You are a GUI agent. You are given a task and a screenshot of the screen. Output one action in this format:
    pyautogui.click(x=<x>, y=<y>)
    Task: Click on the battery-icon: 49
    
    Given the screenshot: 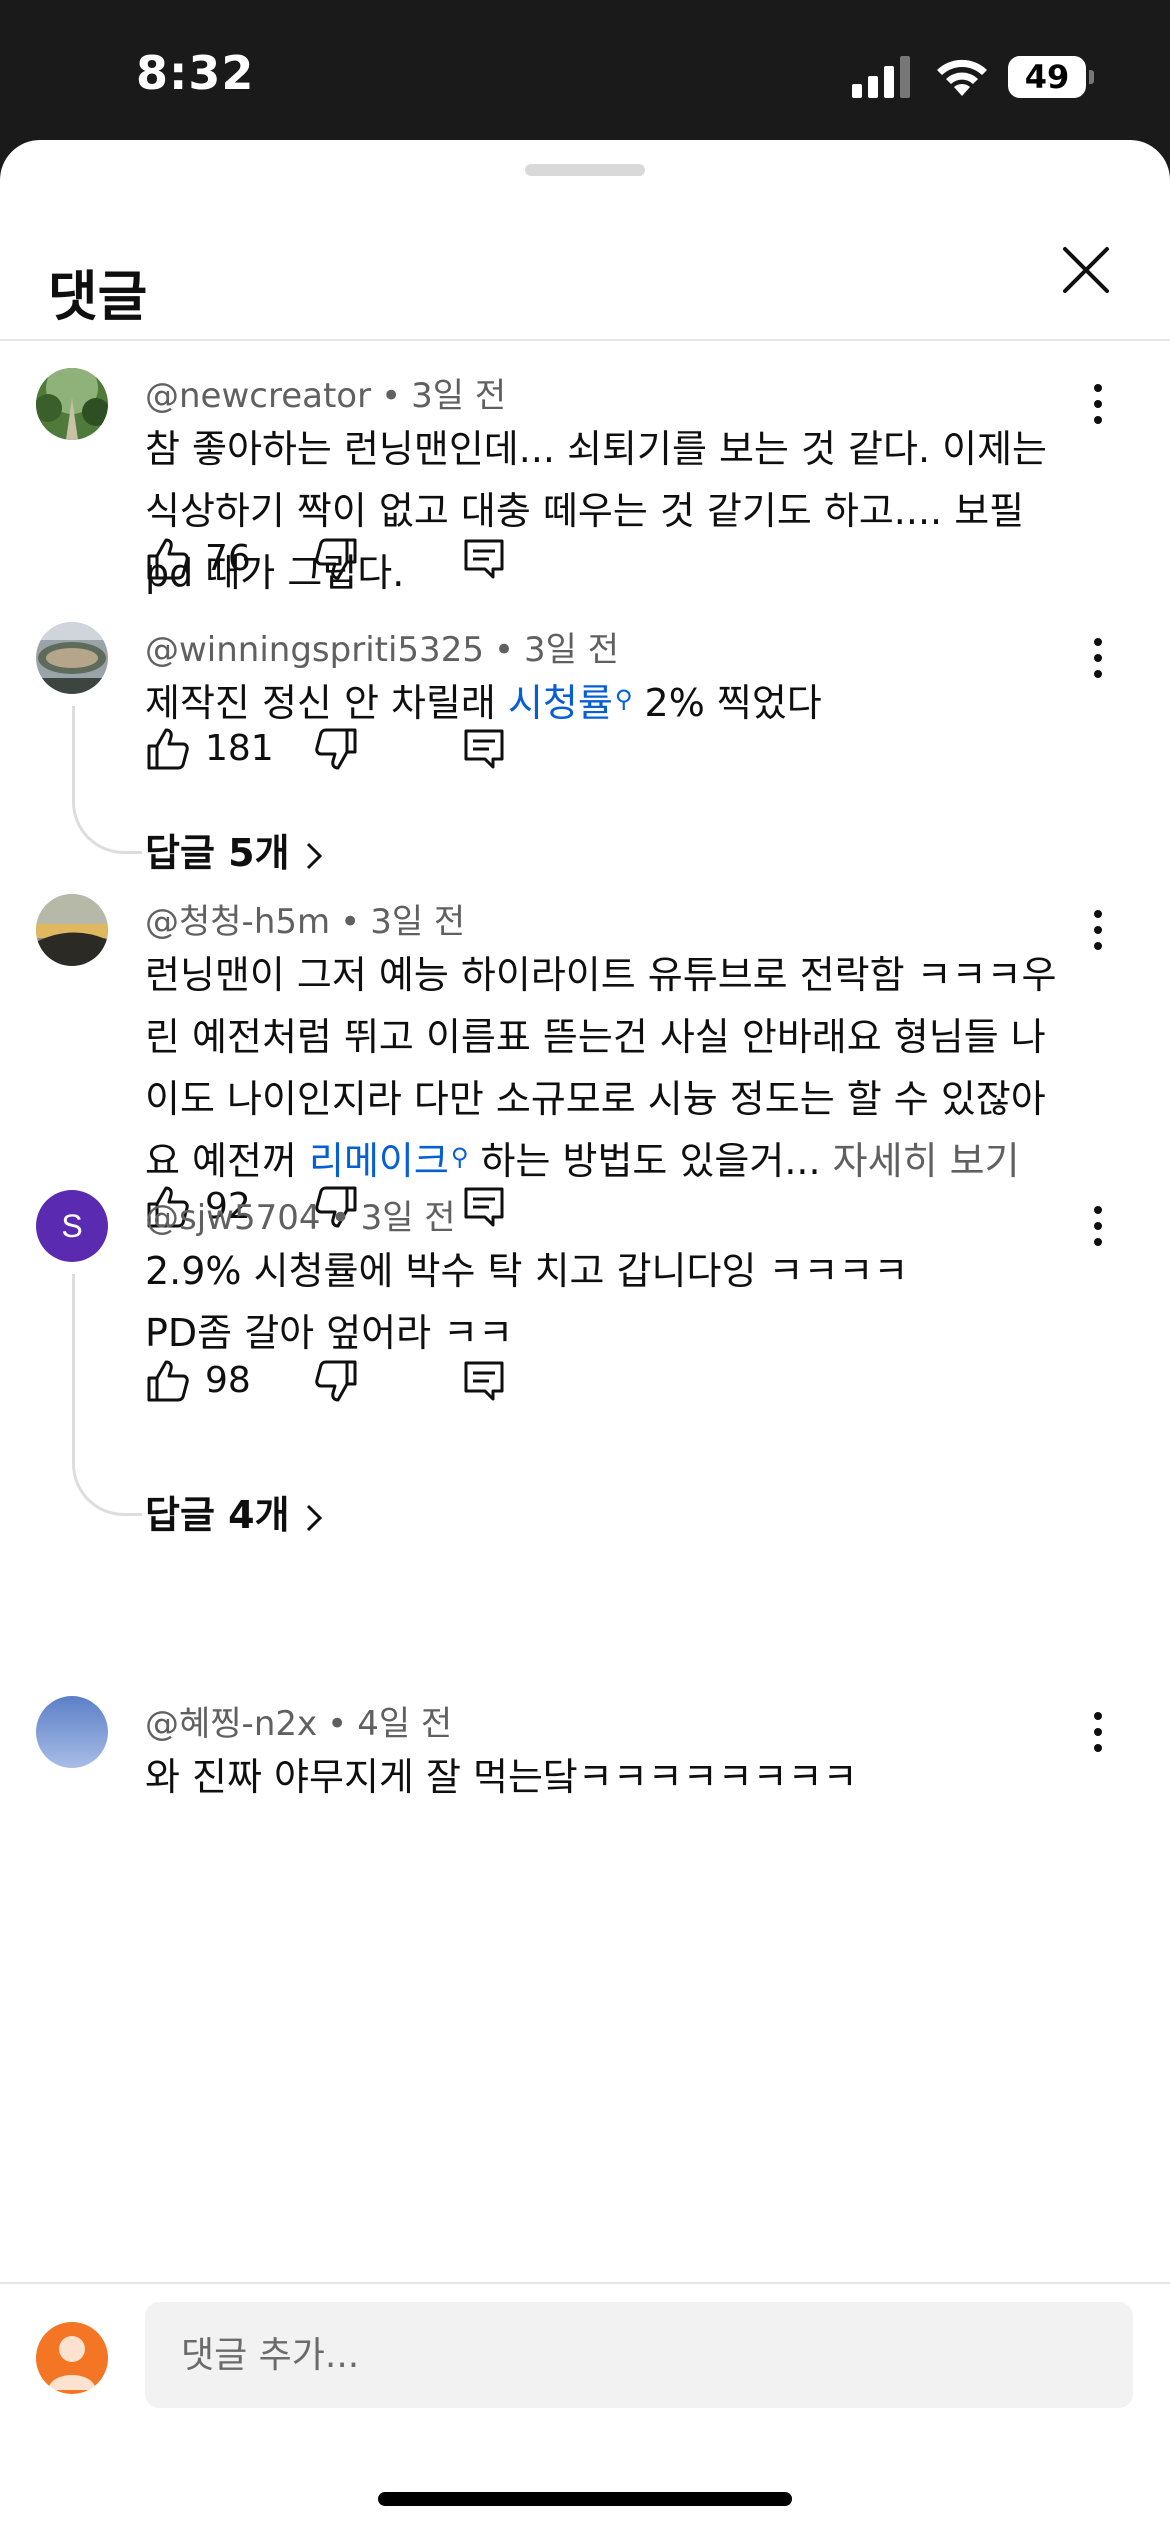 What is the action you would take?
    pyautogui.click(x=1047, y=77)
    